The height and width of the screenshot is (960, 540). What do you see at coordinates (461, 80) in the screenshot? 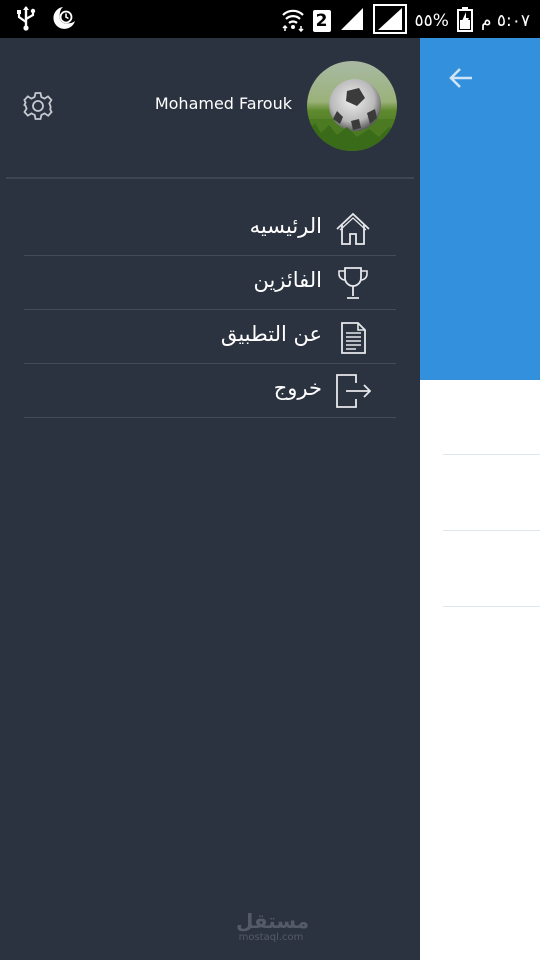
I see `back-arrow-icon` at bounding box center [461, 80].